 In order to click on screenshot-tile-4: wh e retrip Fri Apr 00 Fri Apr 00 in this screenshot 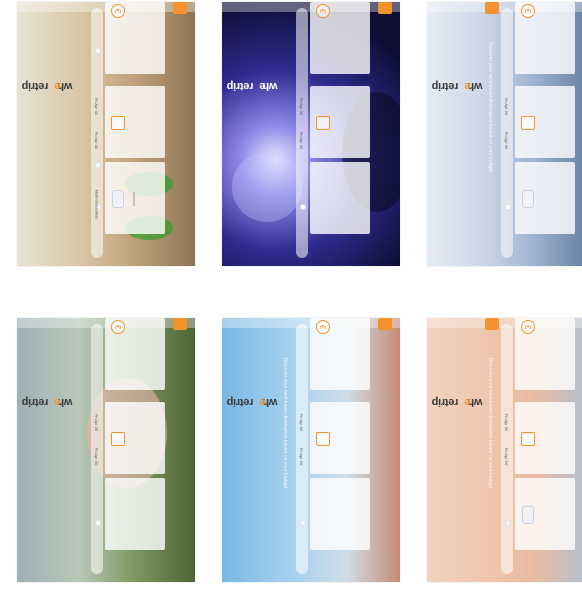, I will do `click(106, 450)`.